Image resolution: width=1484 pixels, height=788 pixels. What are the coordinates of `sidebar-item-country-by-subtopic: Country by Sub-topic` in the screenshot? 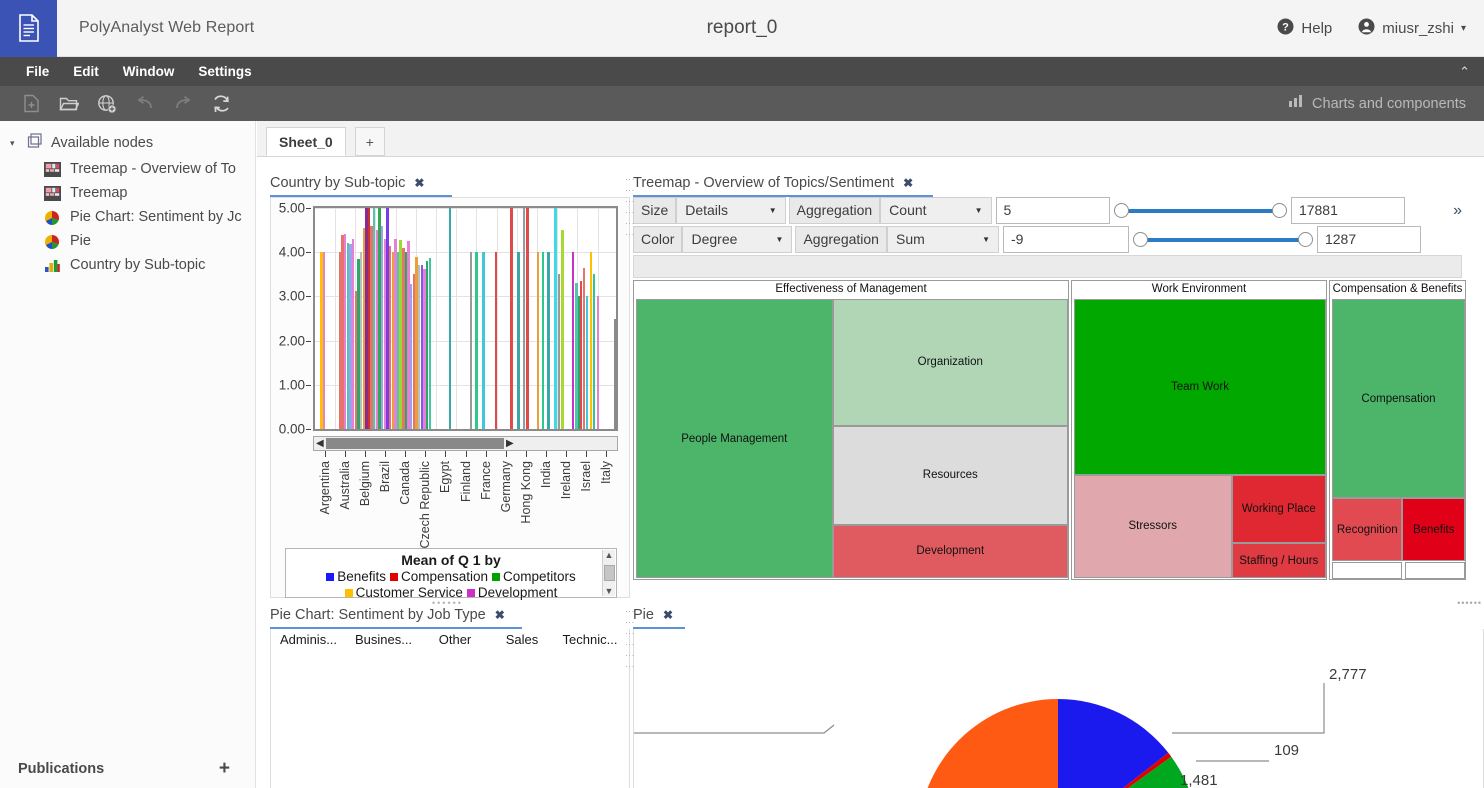 It's located at (127, 265).